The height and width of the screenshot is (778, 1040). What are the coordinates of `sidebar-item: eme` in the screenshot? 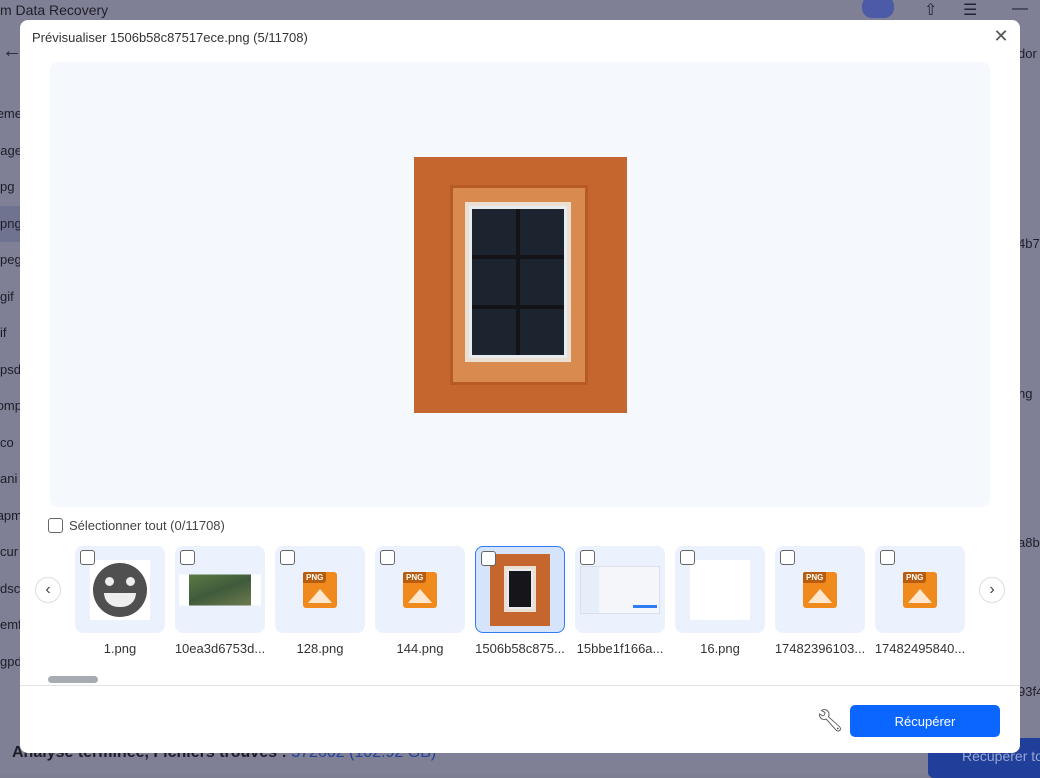 It's located at (11, 114).